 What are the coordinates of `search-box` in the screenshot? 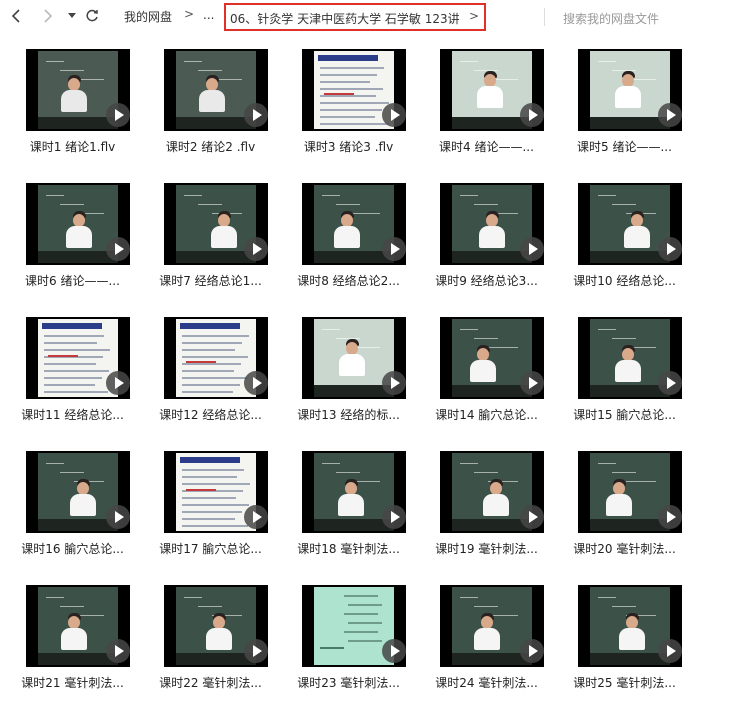 It's located at (640, 17).